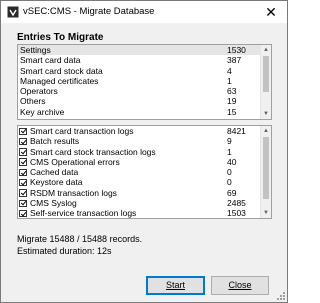  Describe the element at coordinates (59, 80) in the screenshot. I see `list-item-label: Managed certificates` at that location.